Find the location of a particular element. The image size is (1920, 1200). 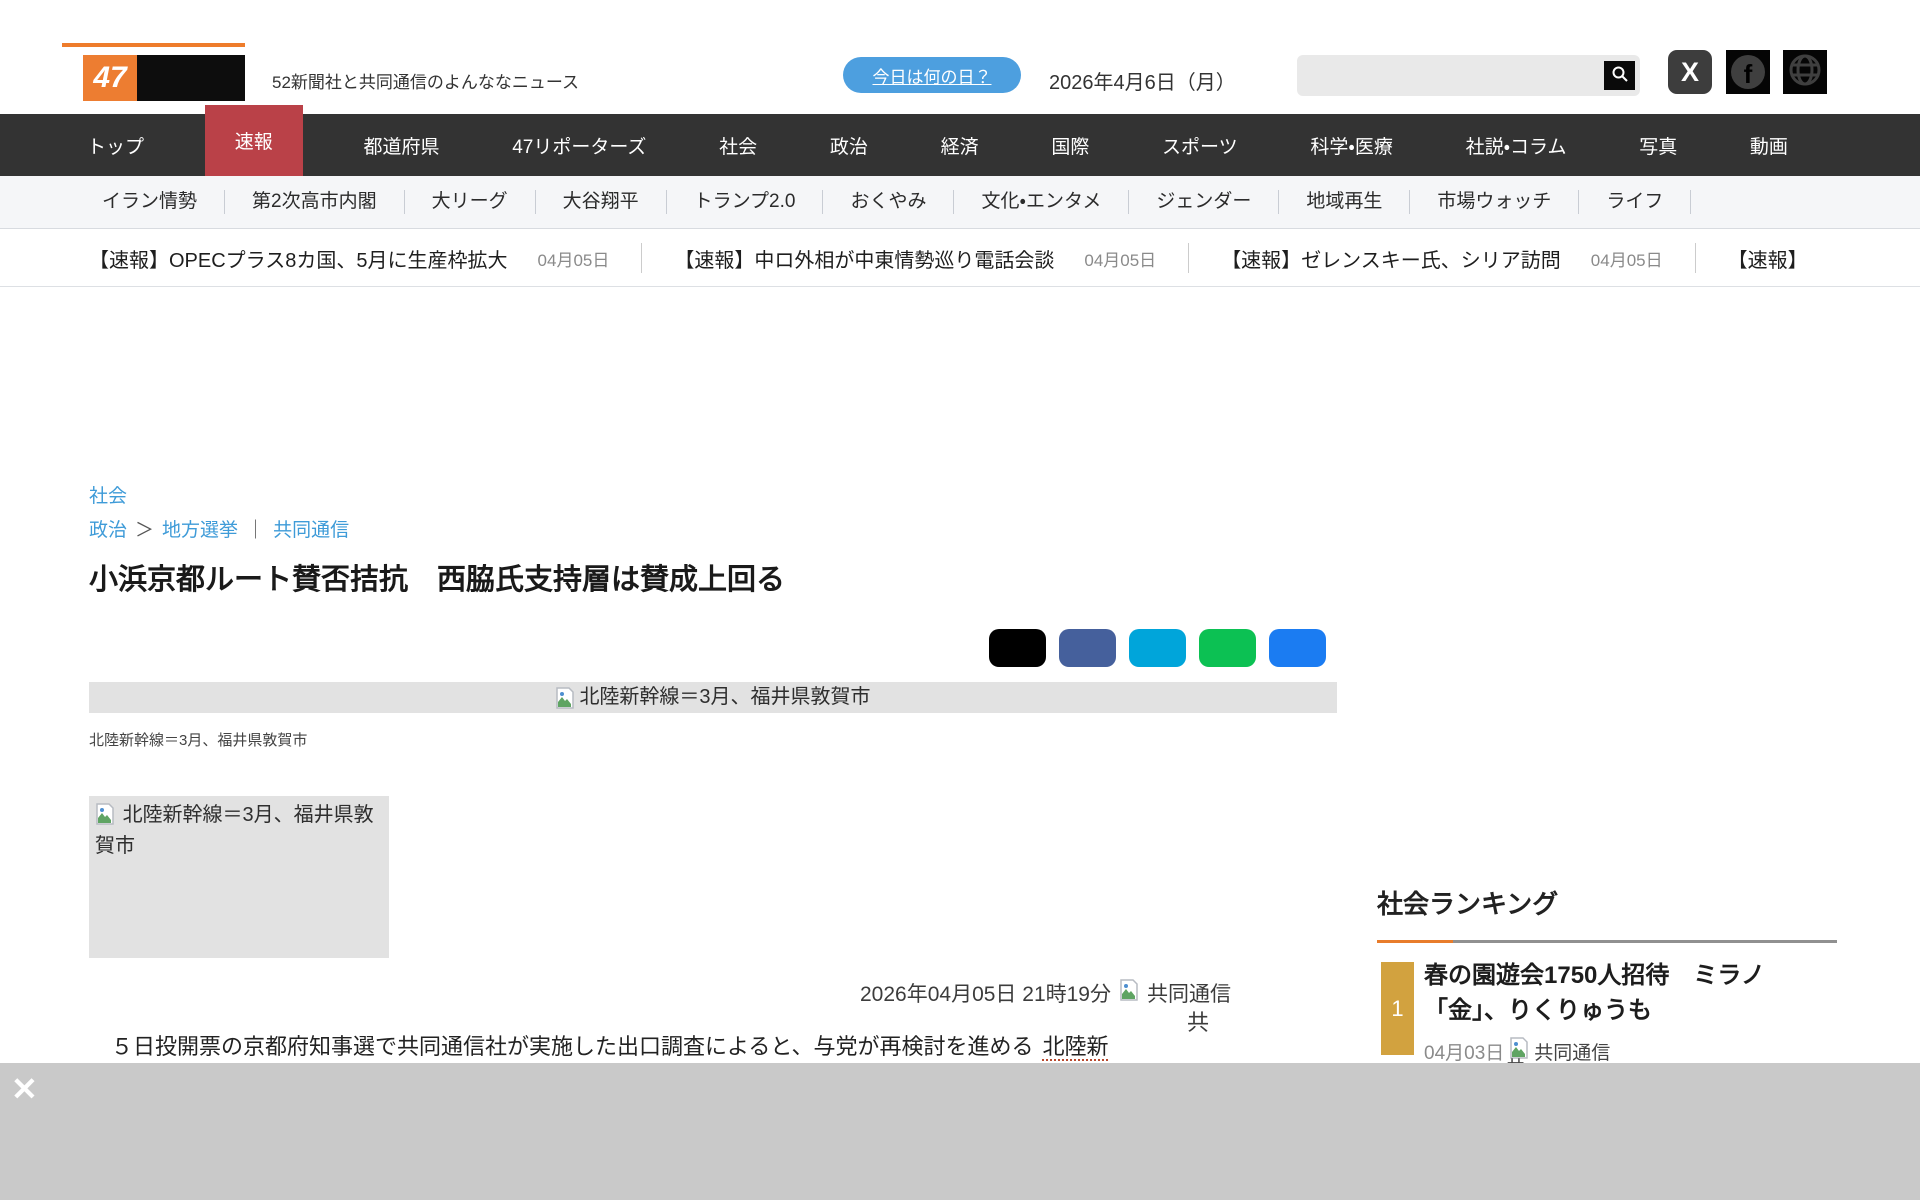

topic-item-trump: トランプ2.0 is located at coordinates (745, 202).